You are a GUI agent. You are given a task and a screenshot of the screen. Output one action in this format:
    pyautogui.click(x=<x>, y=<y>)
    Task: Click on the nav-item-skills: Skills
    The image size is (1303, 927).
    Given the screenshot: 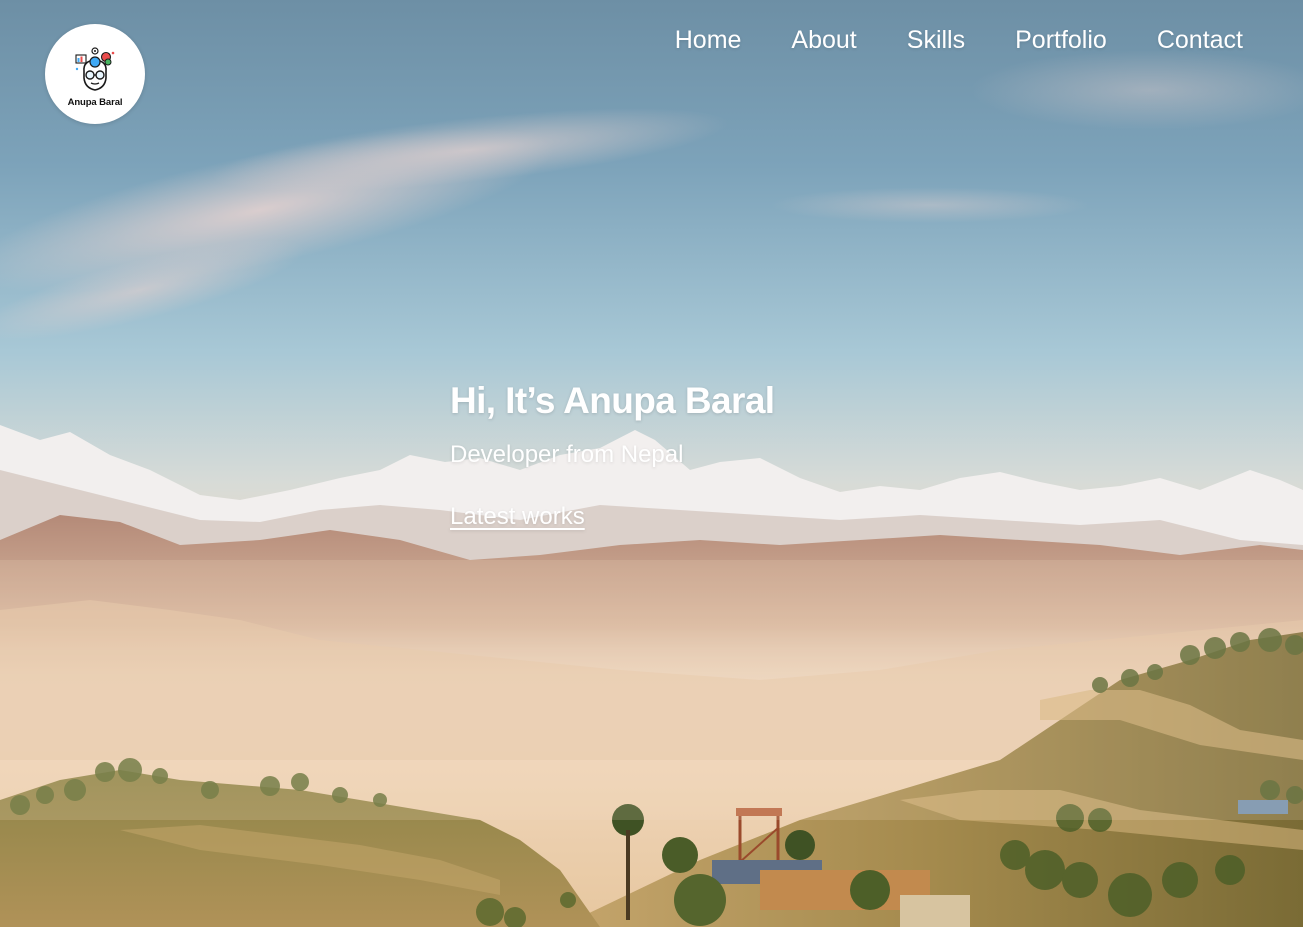 What is the action you would take?
    pyautogui.click(x=936, y=40)
    